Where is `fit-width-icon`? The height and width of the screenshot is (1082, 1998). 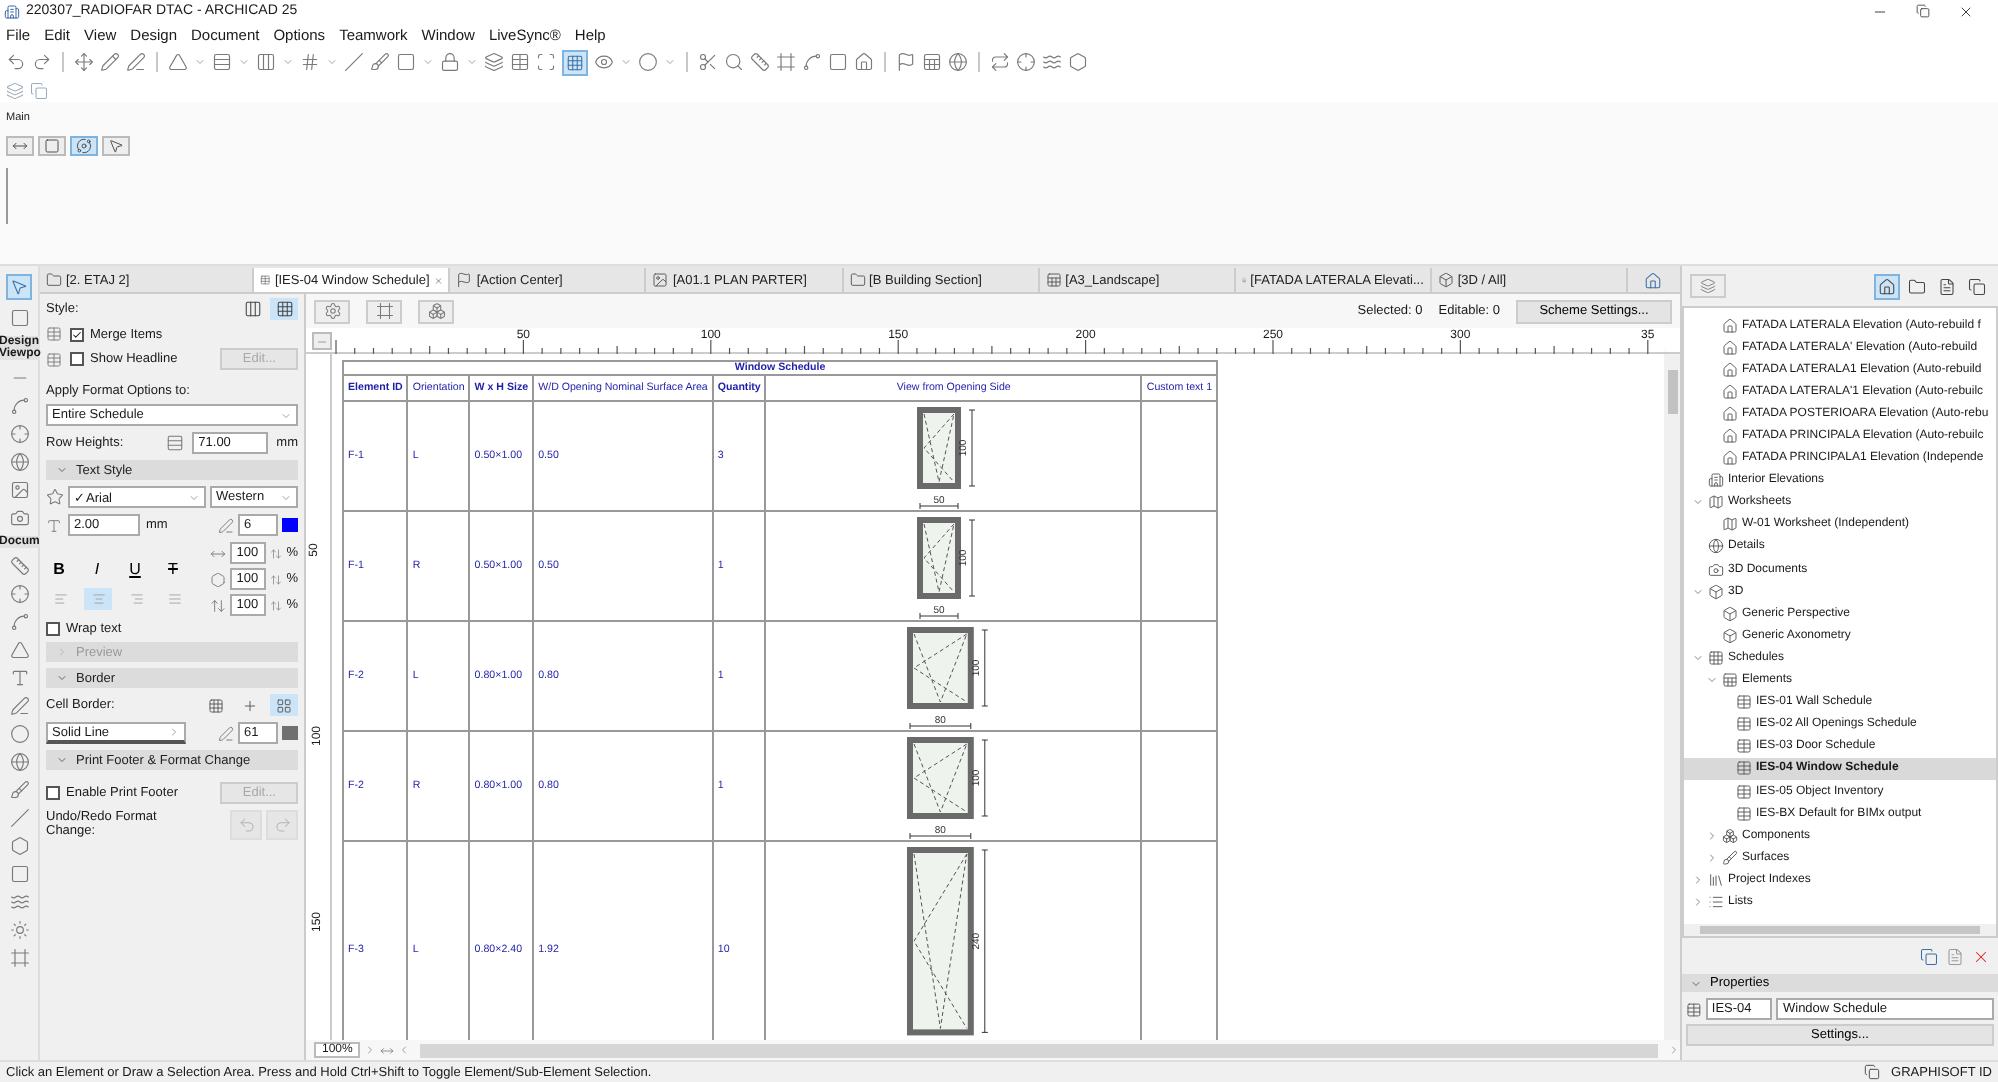 fit-width-icon is located at coordinates (387, 1050).